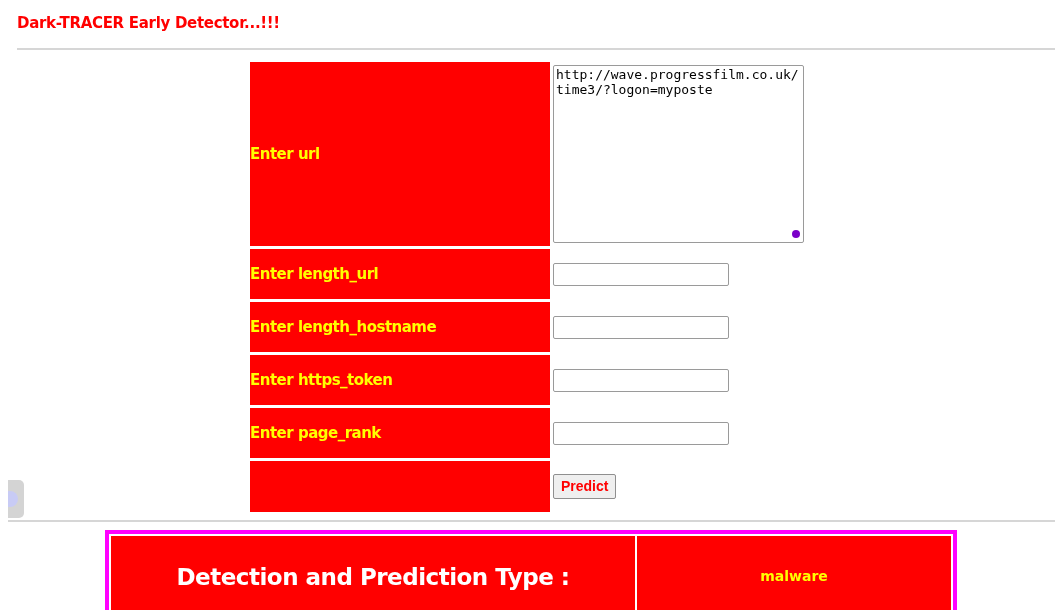 This screenshot has height=610, width=1055. I want to click on result-value: malware, so click(794, 573).